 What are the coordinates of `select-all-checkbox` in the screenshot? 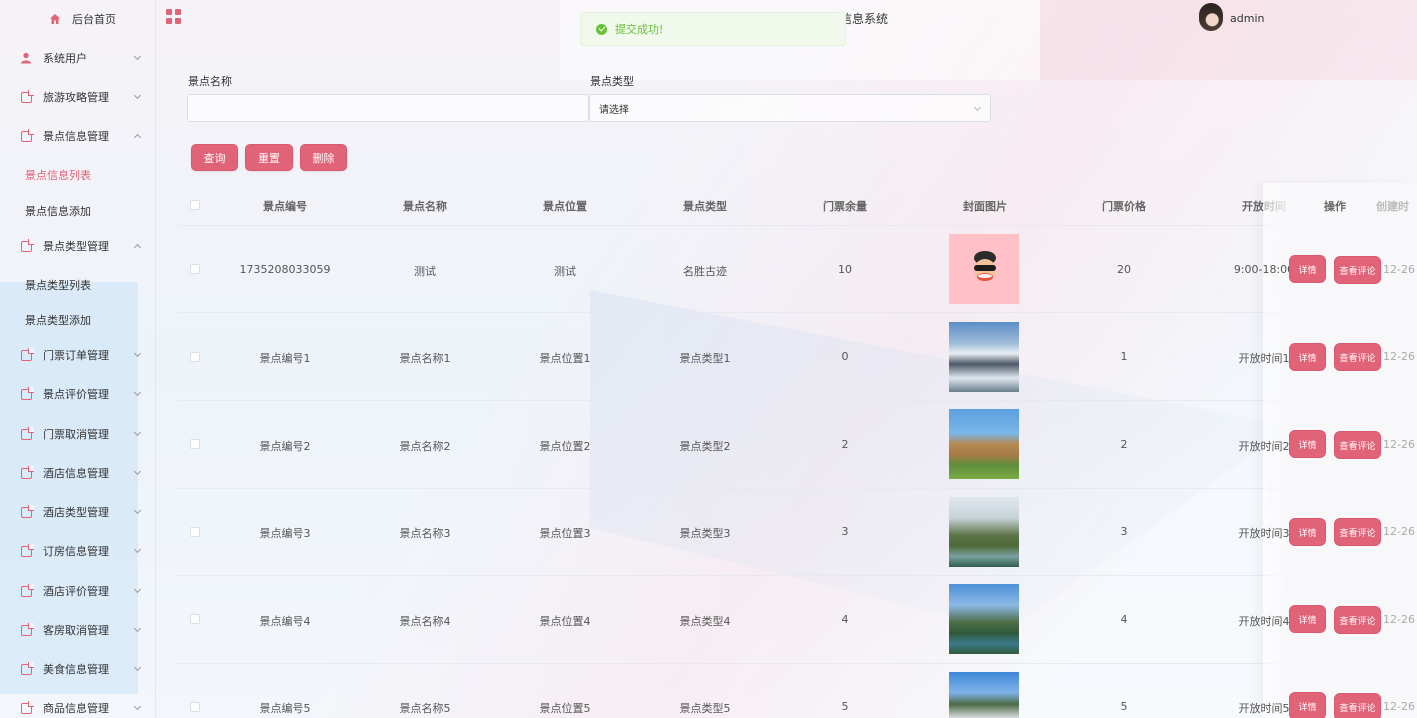 It's located at (195, 205).